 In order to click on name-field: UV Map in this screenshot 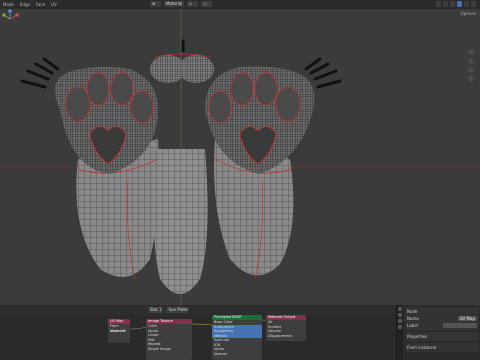, I will do `click(467, 318)`.